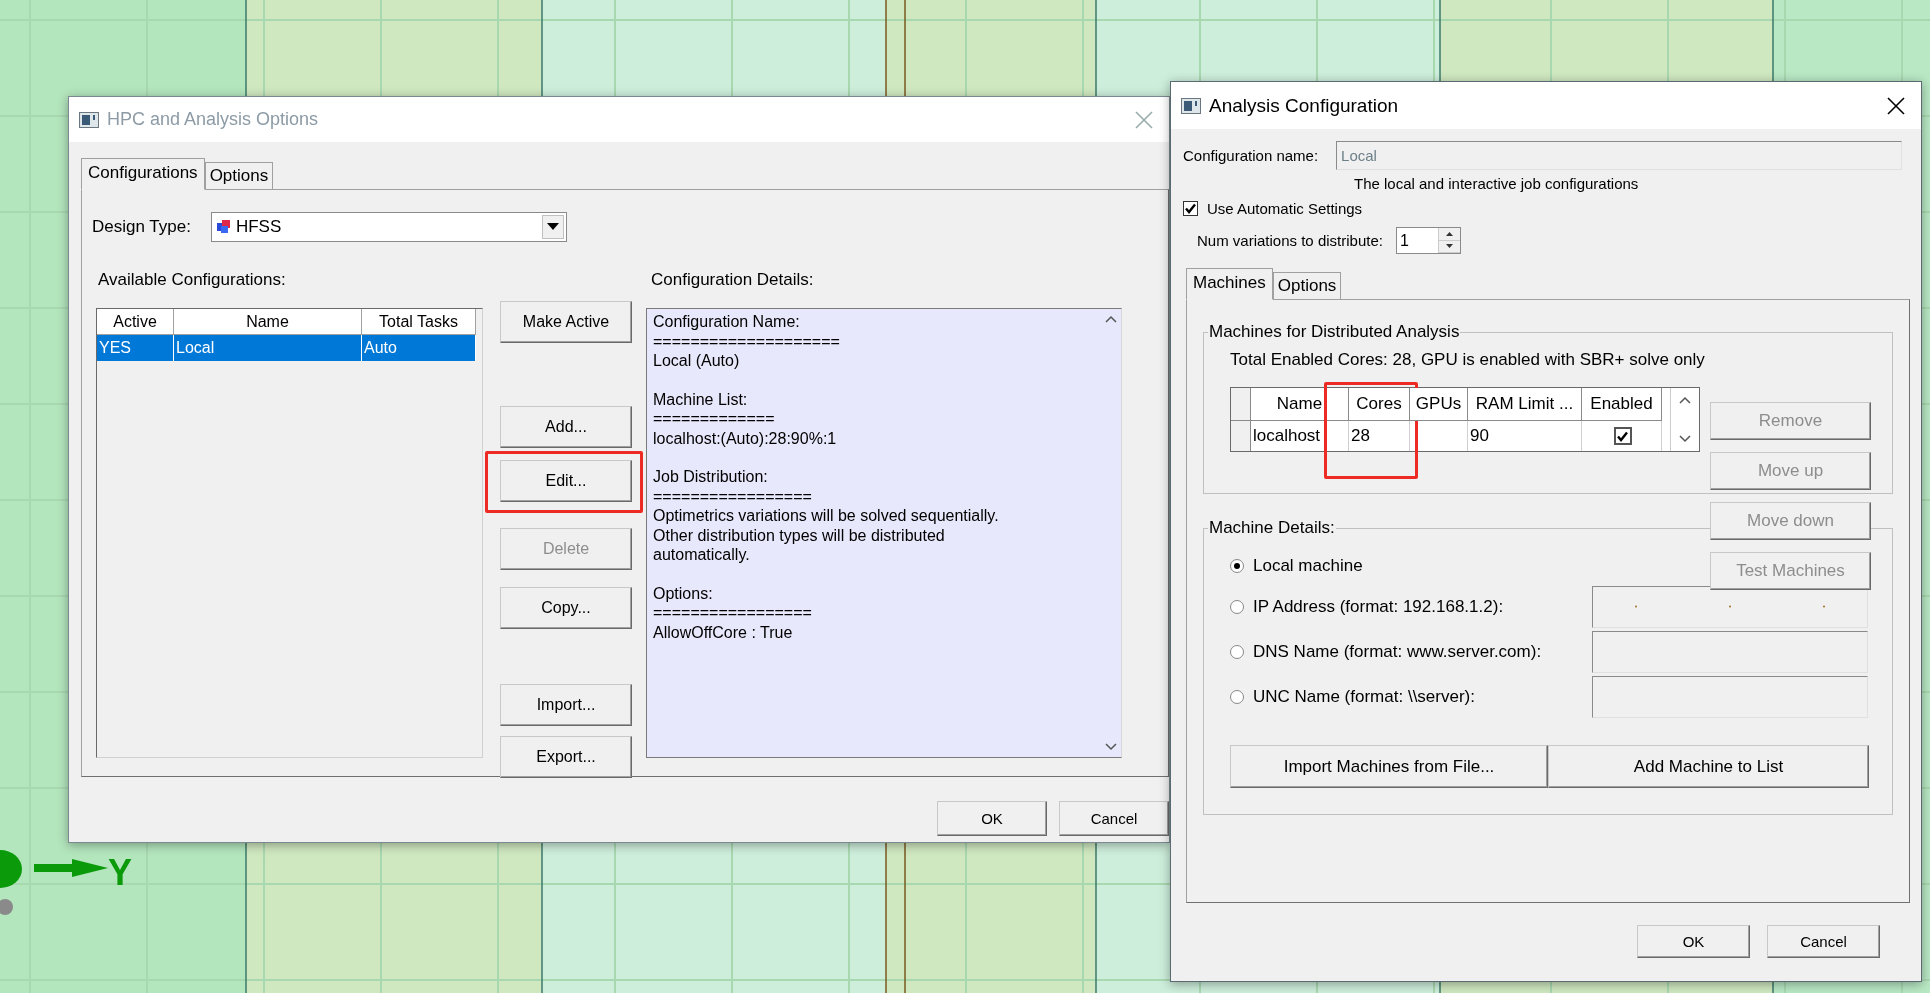 The image size is (1930, 993). I want to click on dropdown-arrow-icon, so click(552, 227).